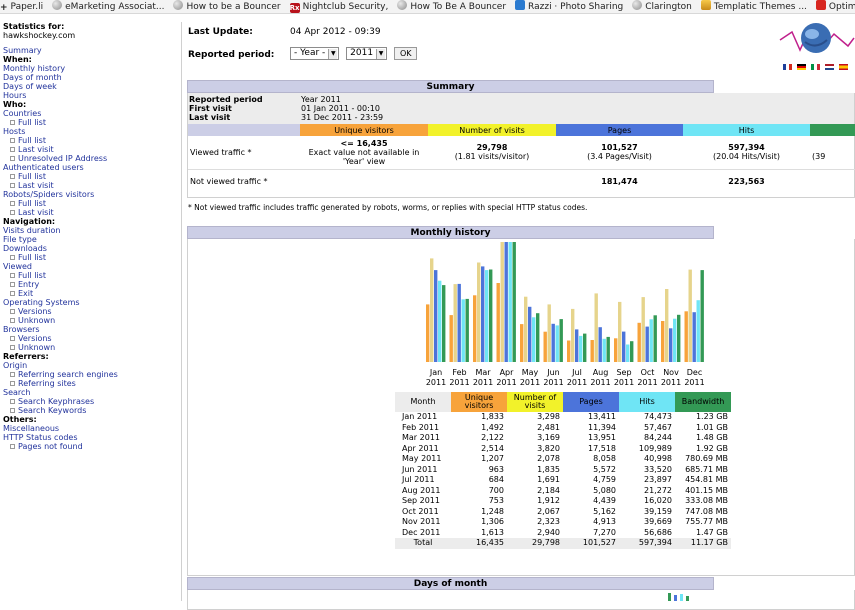  What do you see at coordinates (315, 53) in the screenshot?
I see `period-select: - Year - ▼` at bounding box center [315, 53].